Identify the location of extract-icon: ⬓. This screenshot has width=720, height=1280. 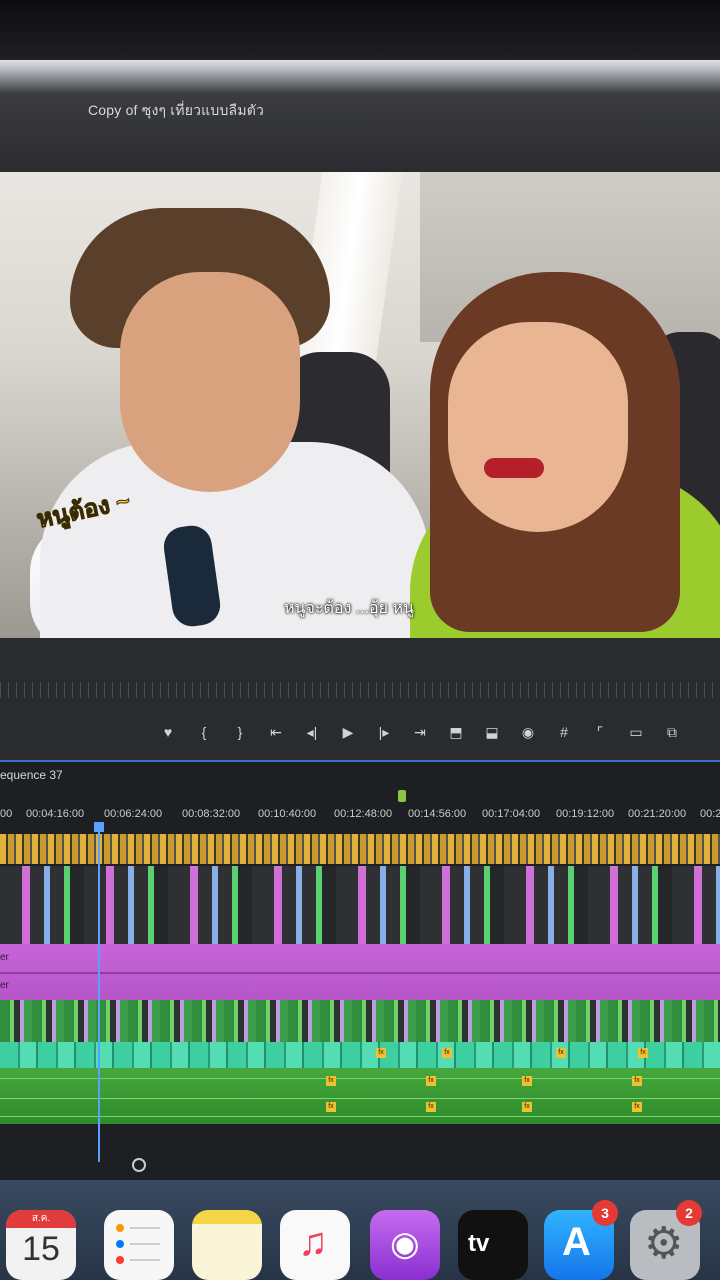
(492, 732).